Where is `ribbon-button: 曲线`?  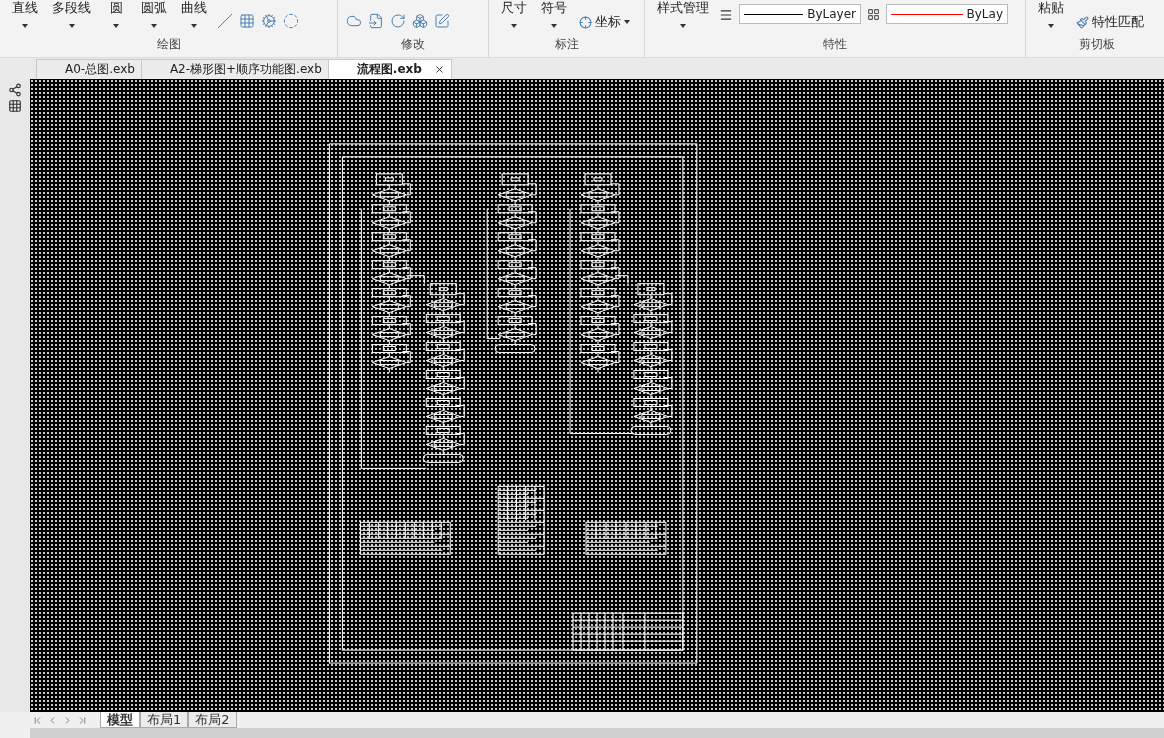
ribbon-button: 曲线 is located at coordinates (194, 14).